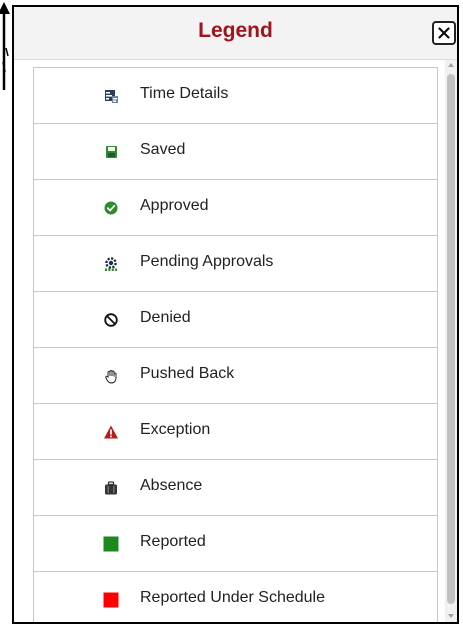  What do you see at coordinates (235, 488) in the screenshot?
I see `legend-item-absence: Absence` at bounding box center [235, 488].